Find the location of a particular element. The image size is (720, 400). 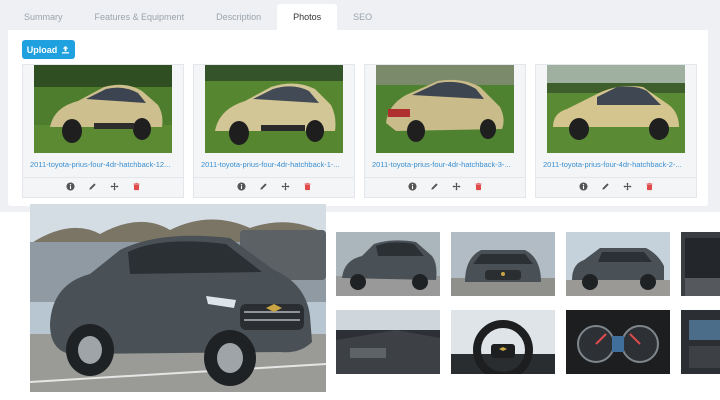

tab-description: Description is located at coordinates (238, 17).